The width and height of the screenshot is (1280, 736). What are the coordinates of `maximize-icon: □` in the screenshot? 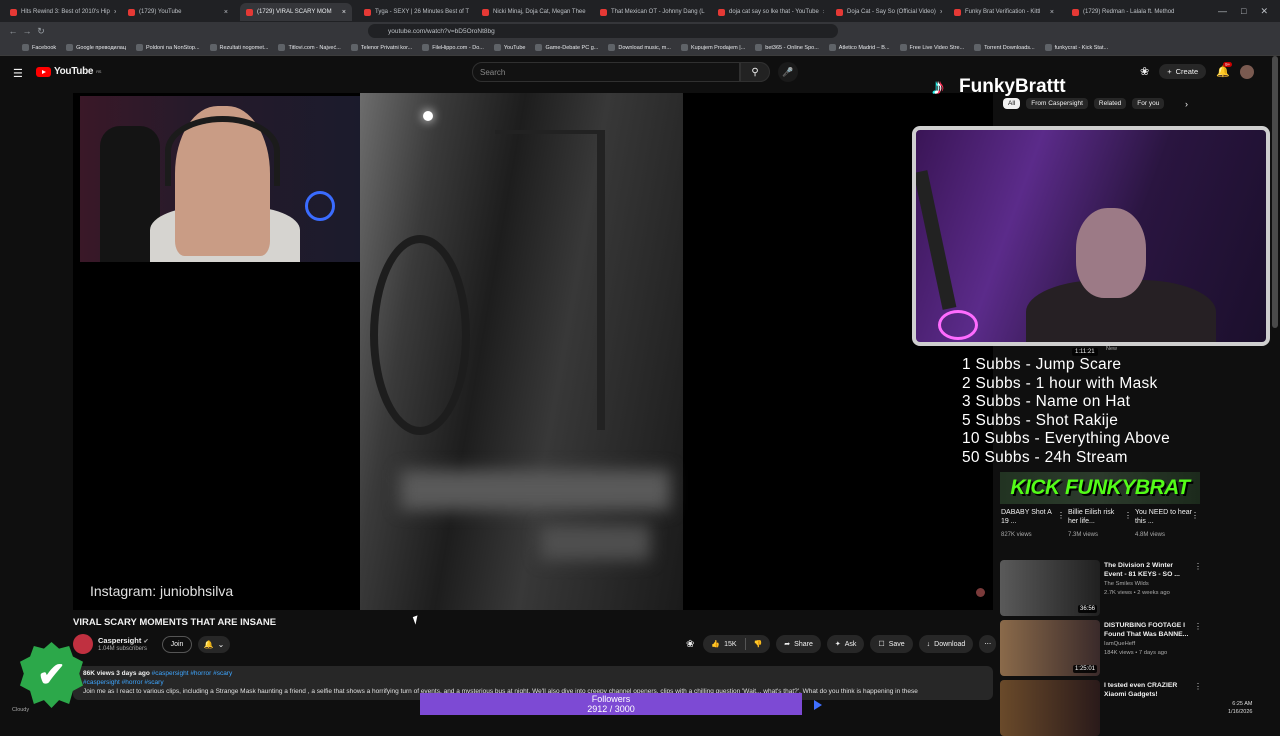 It's located at (1243, 11).